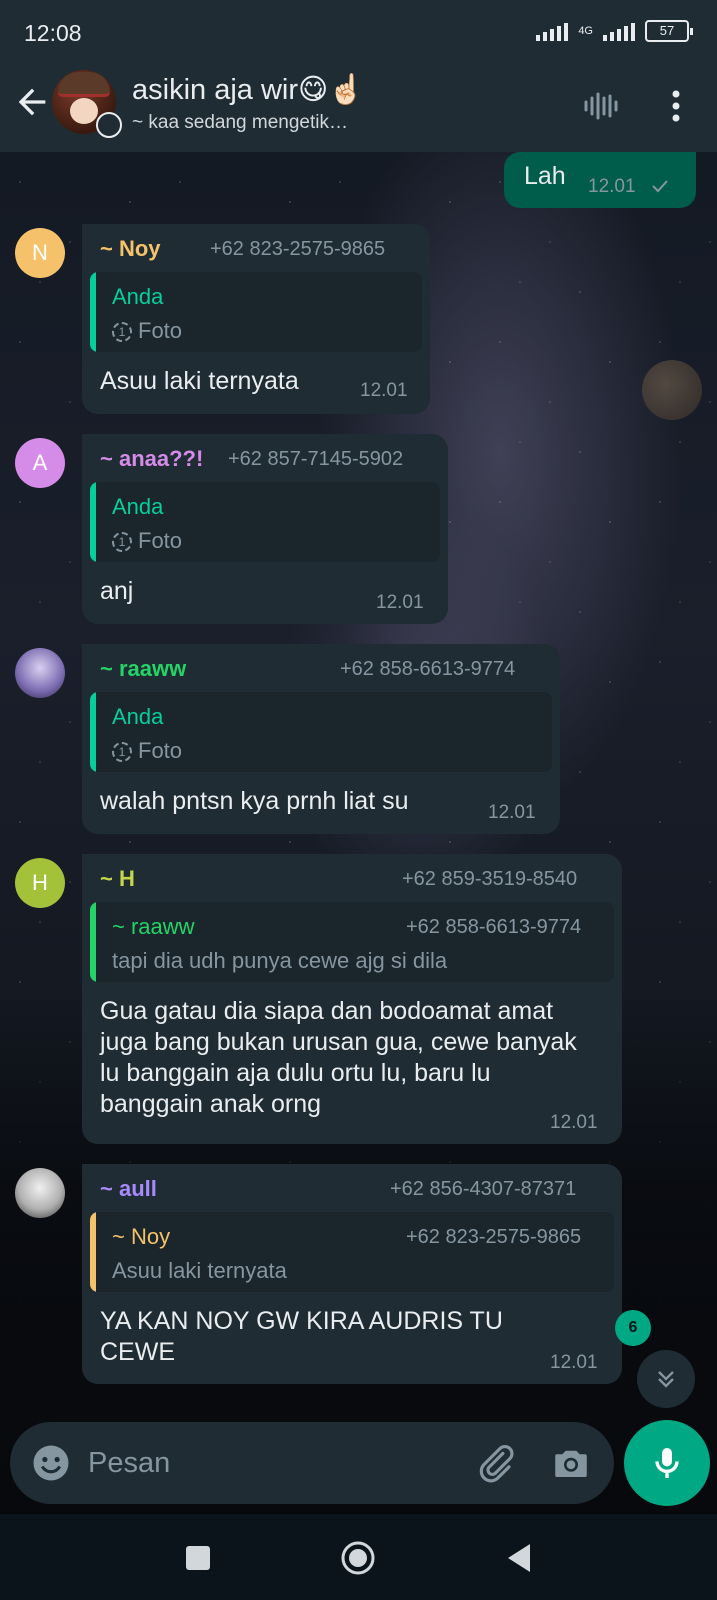  I want to click on system-nav-bar, so click(358, 1557).